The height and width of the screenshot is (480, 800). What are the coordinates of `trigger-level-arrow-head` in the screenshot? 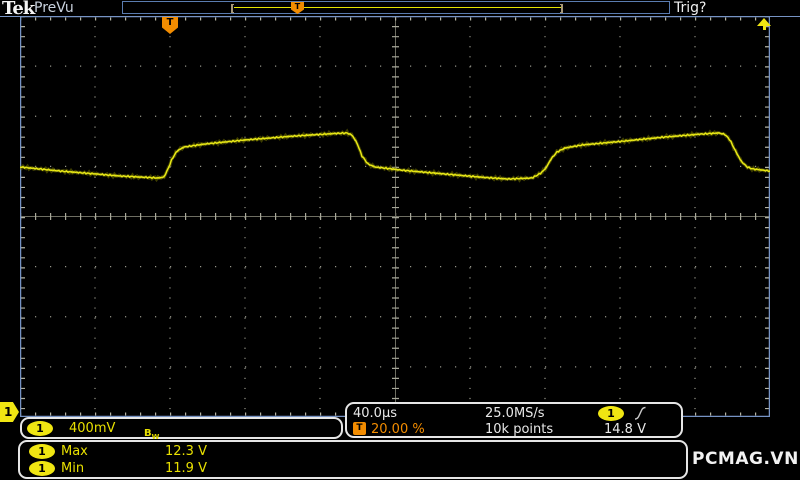 It's located at (764, 22).